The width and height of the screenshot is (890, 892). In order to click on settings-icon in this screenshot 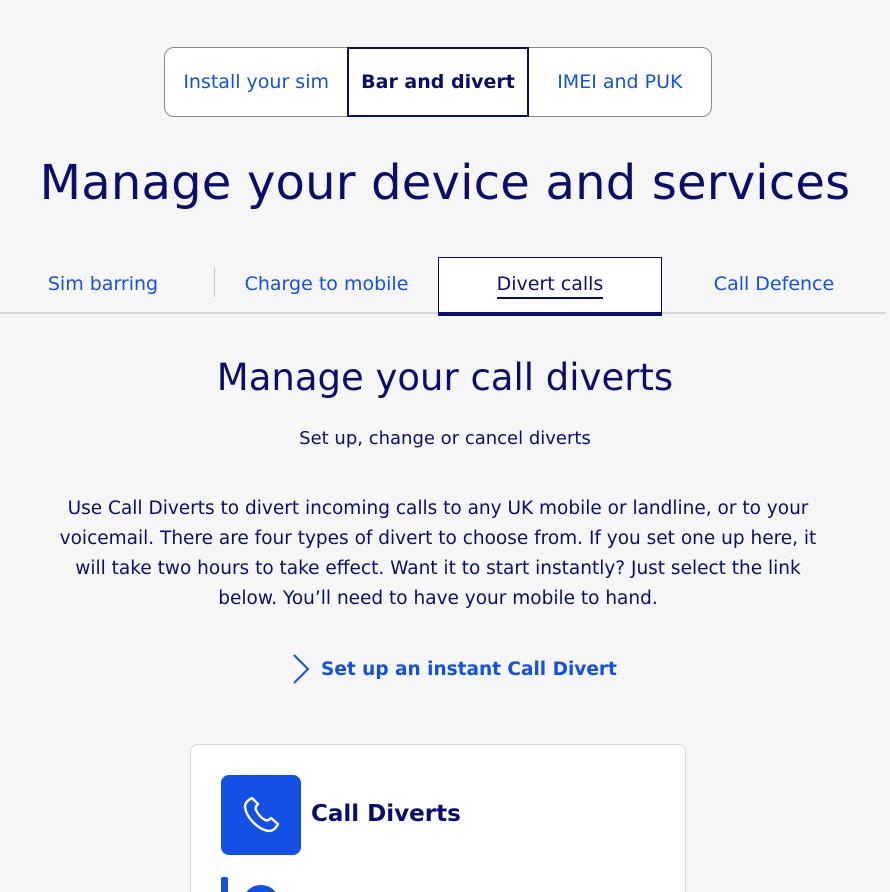, I will do `click(261, 883)`.